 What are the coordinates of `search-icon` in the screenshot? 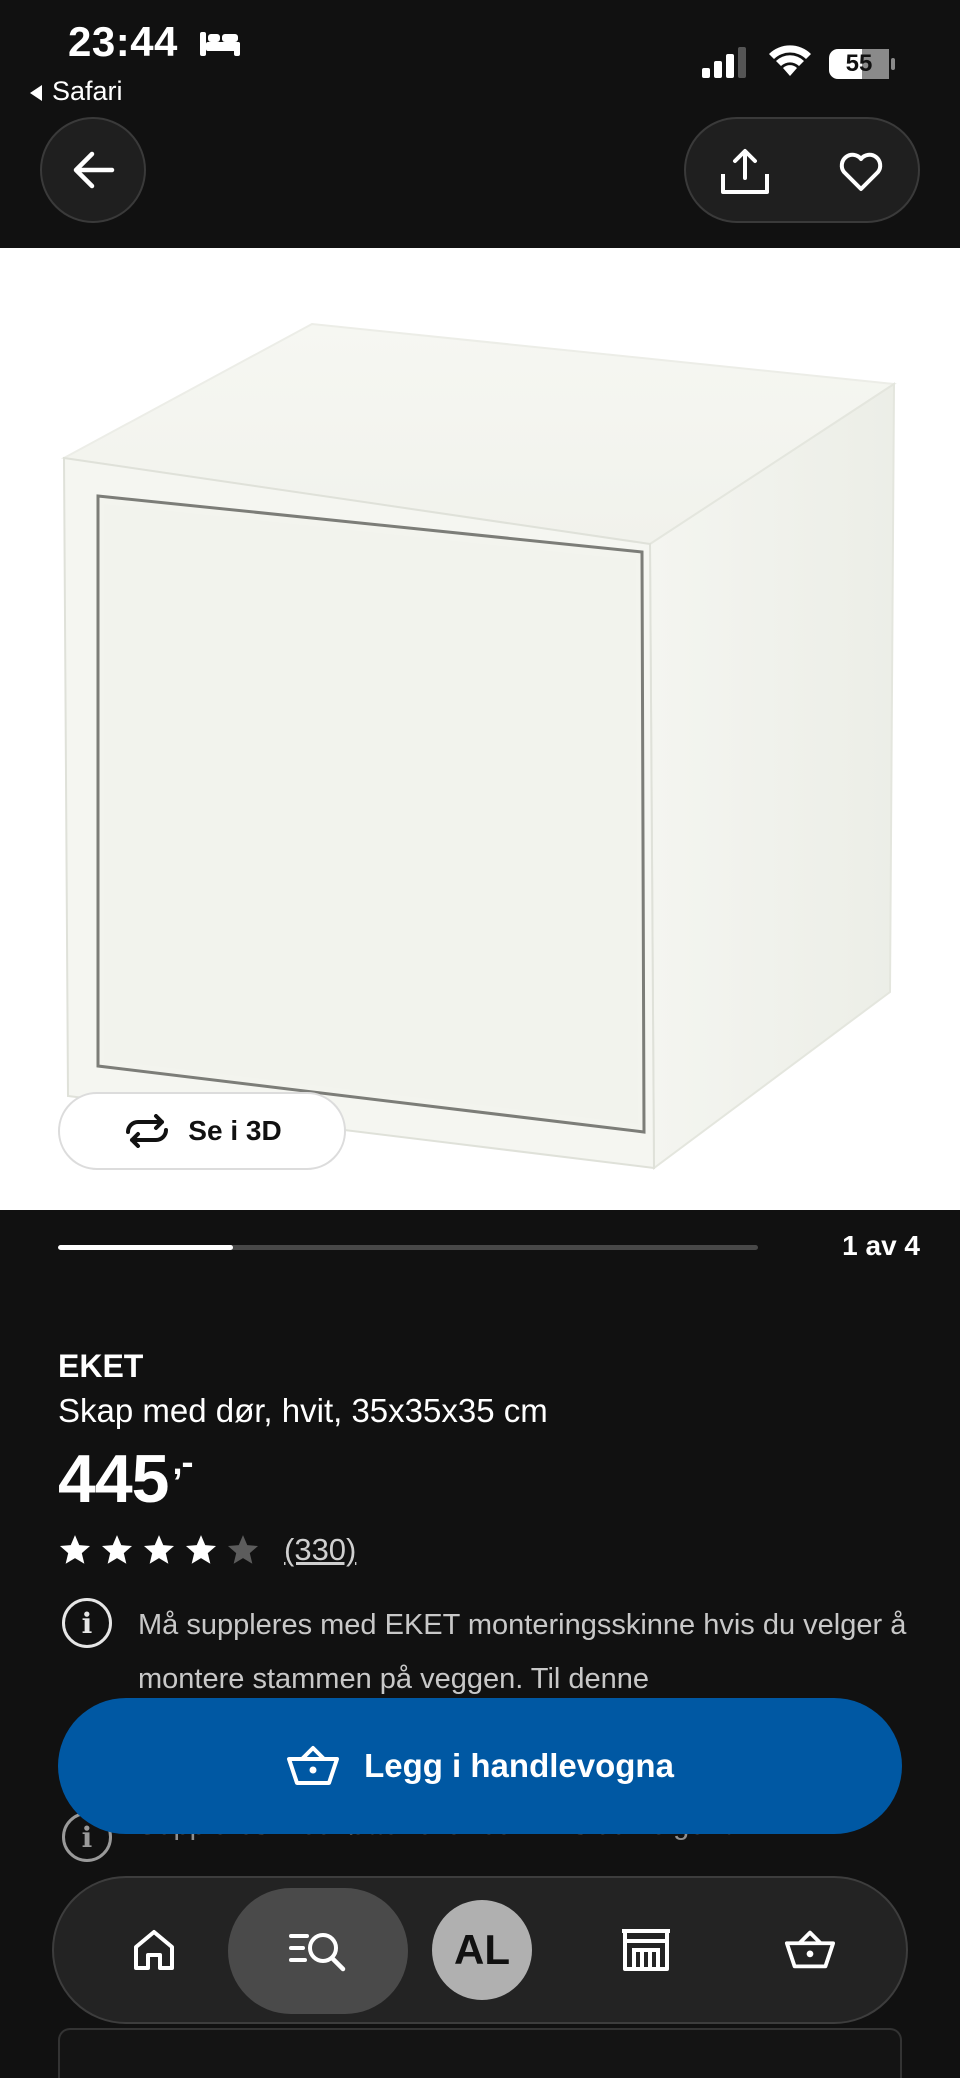 It's located at (317, 1952).